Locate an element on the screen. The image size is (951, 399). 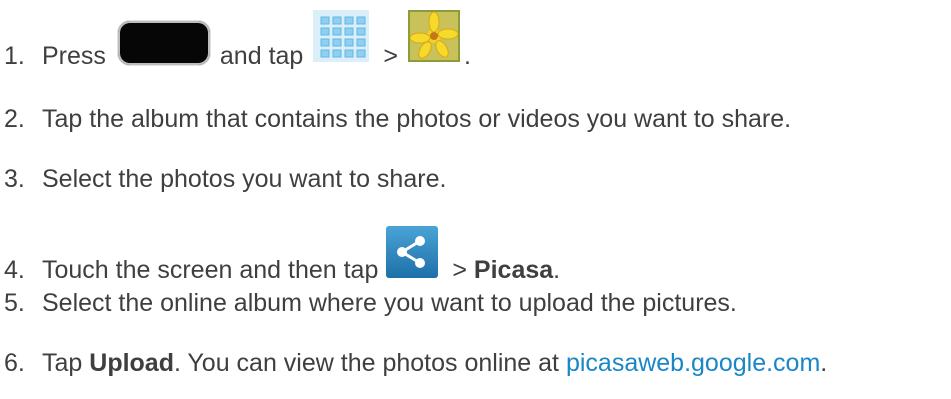
step-number: 2. is located at coordinates (14, 119).